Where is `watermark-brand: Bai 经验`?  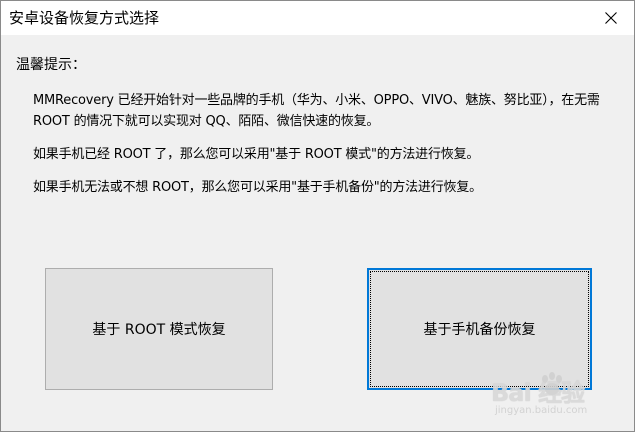 watermark-brand: Bai 经验 is located at coordinates (538, 393).